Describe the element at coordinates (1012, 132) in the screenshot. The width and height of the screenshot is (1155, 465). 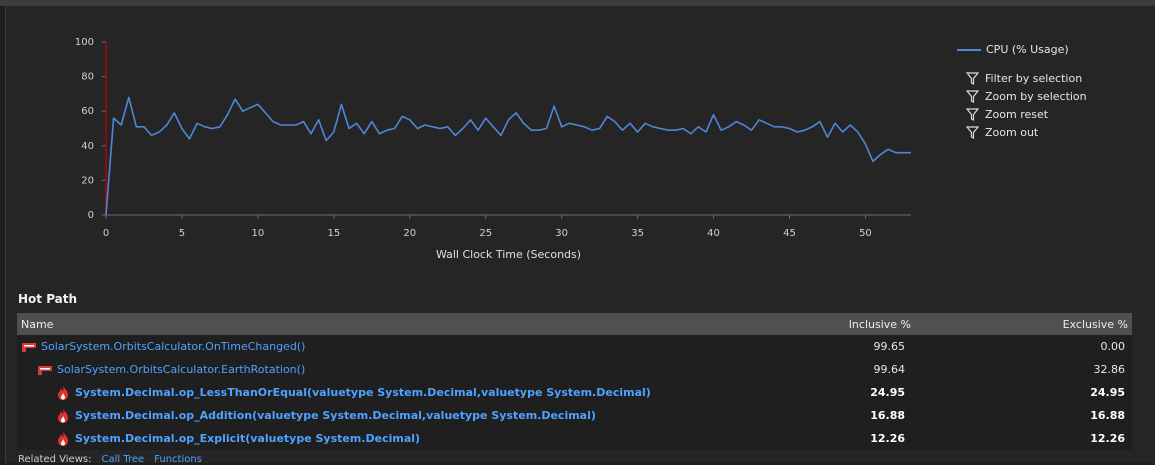
I see `zoom-out-label: Zoom out` at that location.